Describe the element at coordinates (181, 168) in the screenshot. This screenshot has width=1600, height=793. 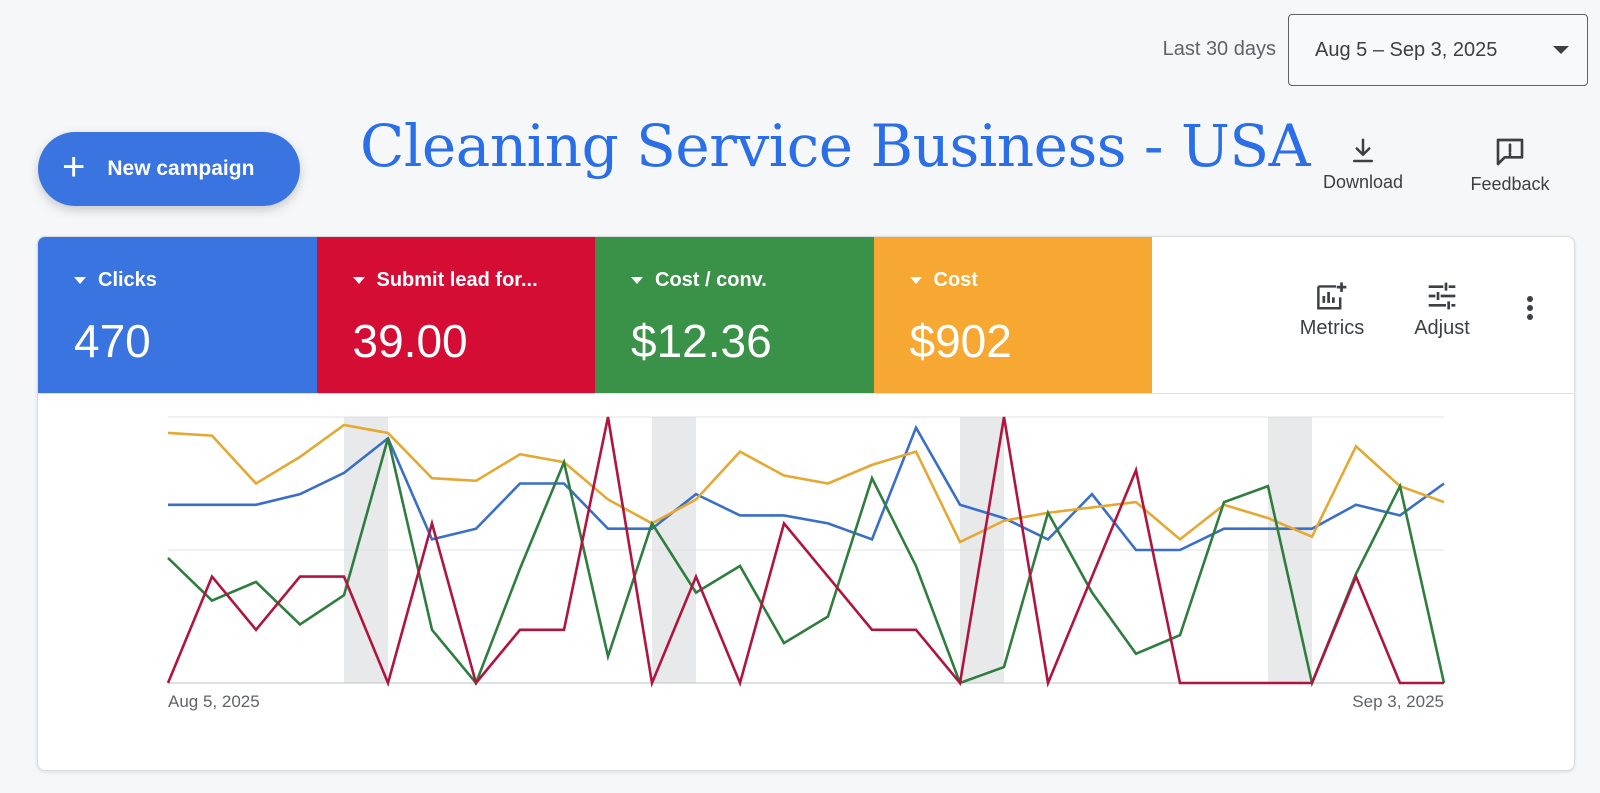
I see `new-campaign-label: New campaign` at that location.